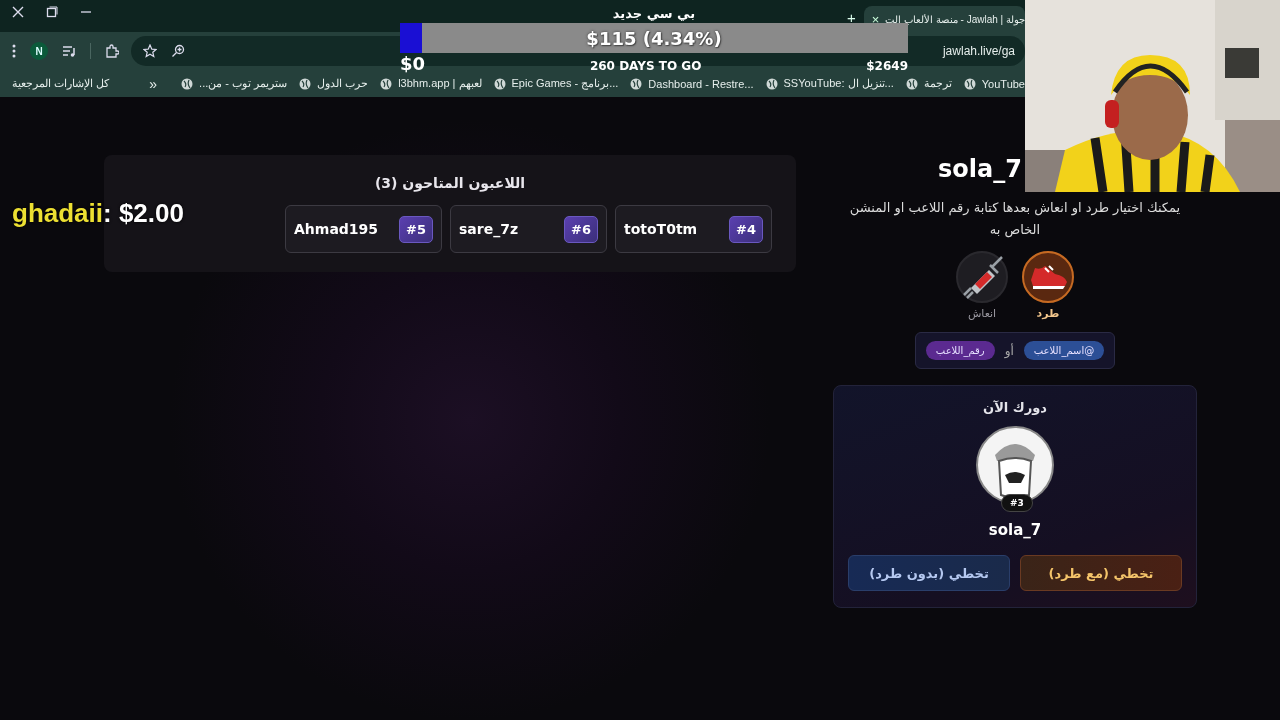 The width and height of the screenshot is (1280, 720). Describe the element at coordinates (61, 83) in the screenshot. I see `all-bookmarks-link: كل الإشارات المرجعية` at that location.